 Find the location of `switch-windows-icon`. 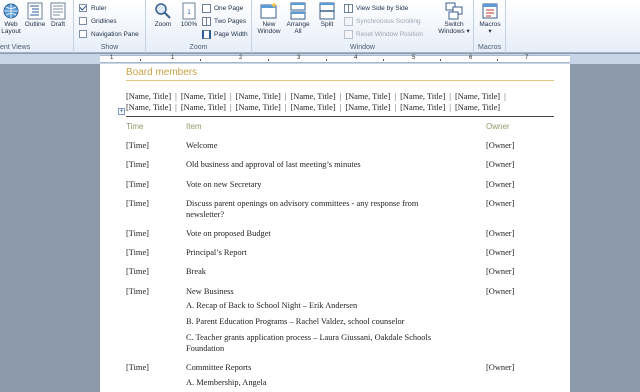

switch-windows-icon is located at coordinates (454, 11).